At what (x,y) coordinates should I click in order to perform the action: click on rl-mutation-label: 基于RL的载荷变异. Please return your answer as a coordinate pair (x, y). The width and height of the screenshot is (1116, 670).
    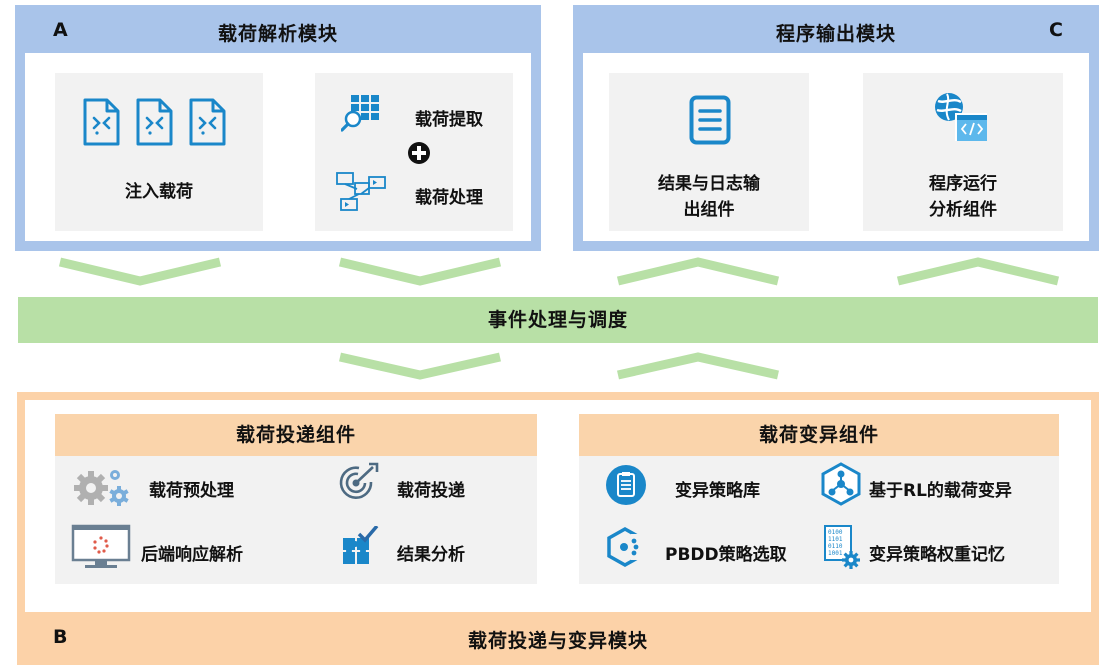
    Looking at the image, I should click on (940, 491).